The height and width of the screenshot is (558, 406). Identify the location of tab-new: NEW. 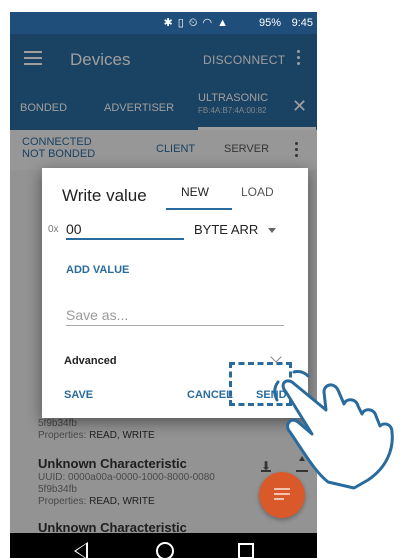
(195, 192).